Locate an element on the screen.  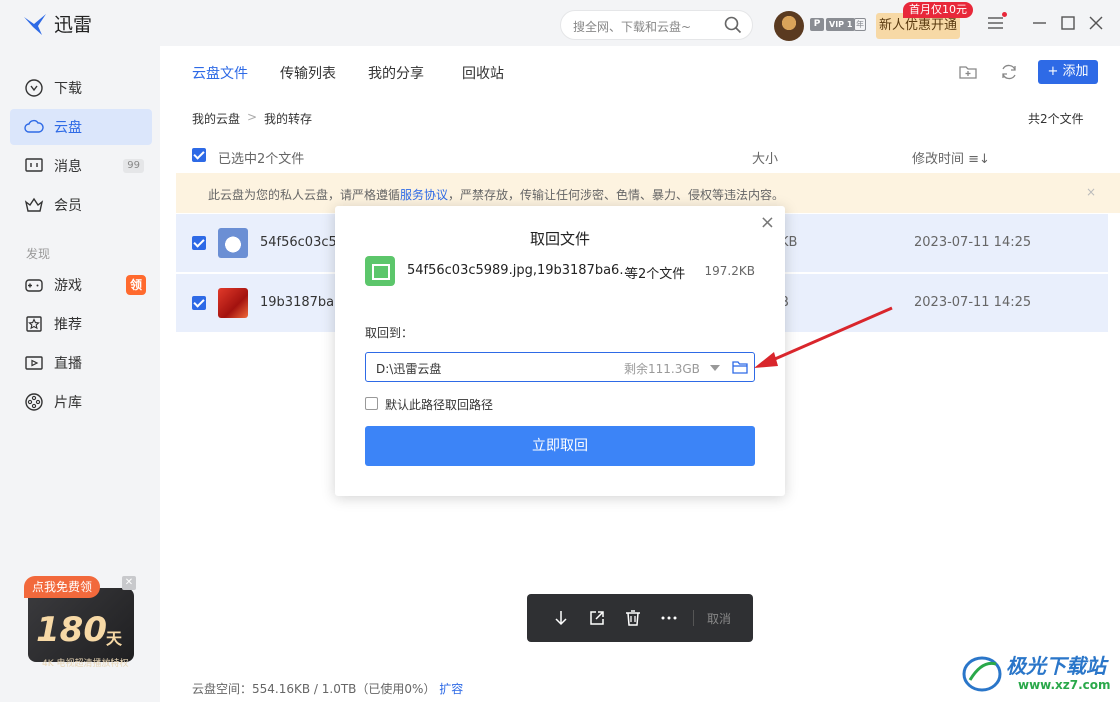
sidebar-item-label: 游戏 is located at coordinates (68, 286).